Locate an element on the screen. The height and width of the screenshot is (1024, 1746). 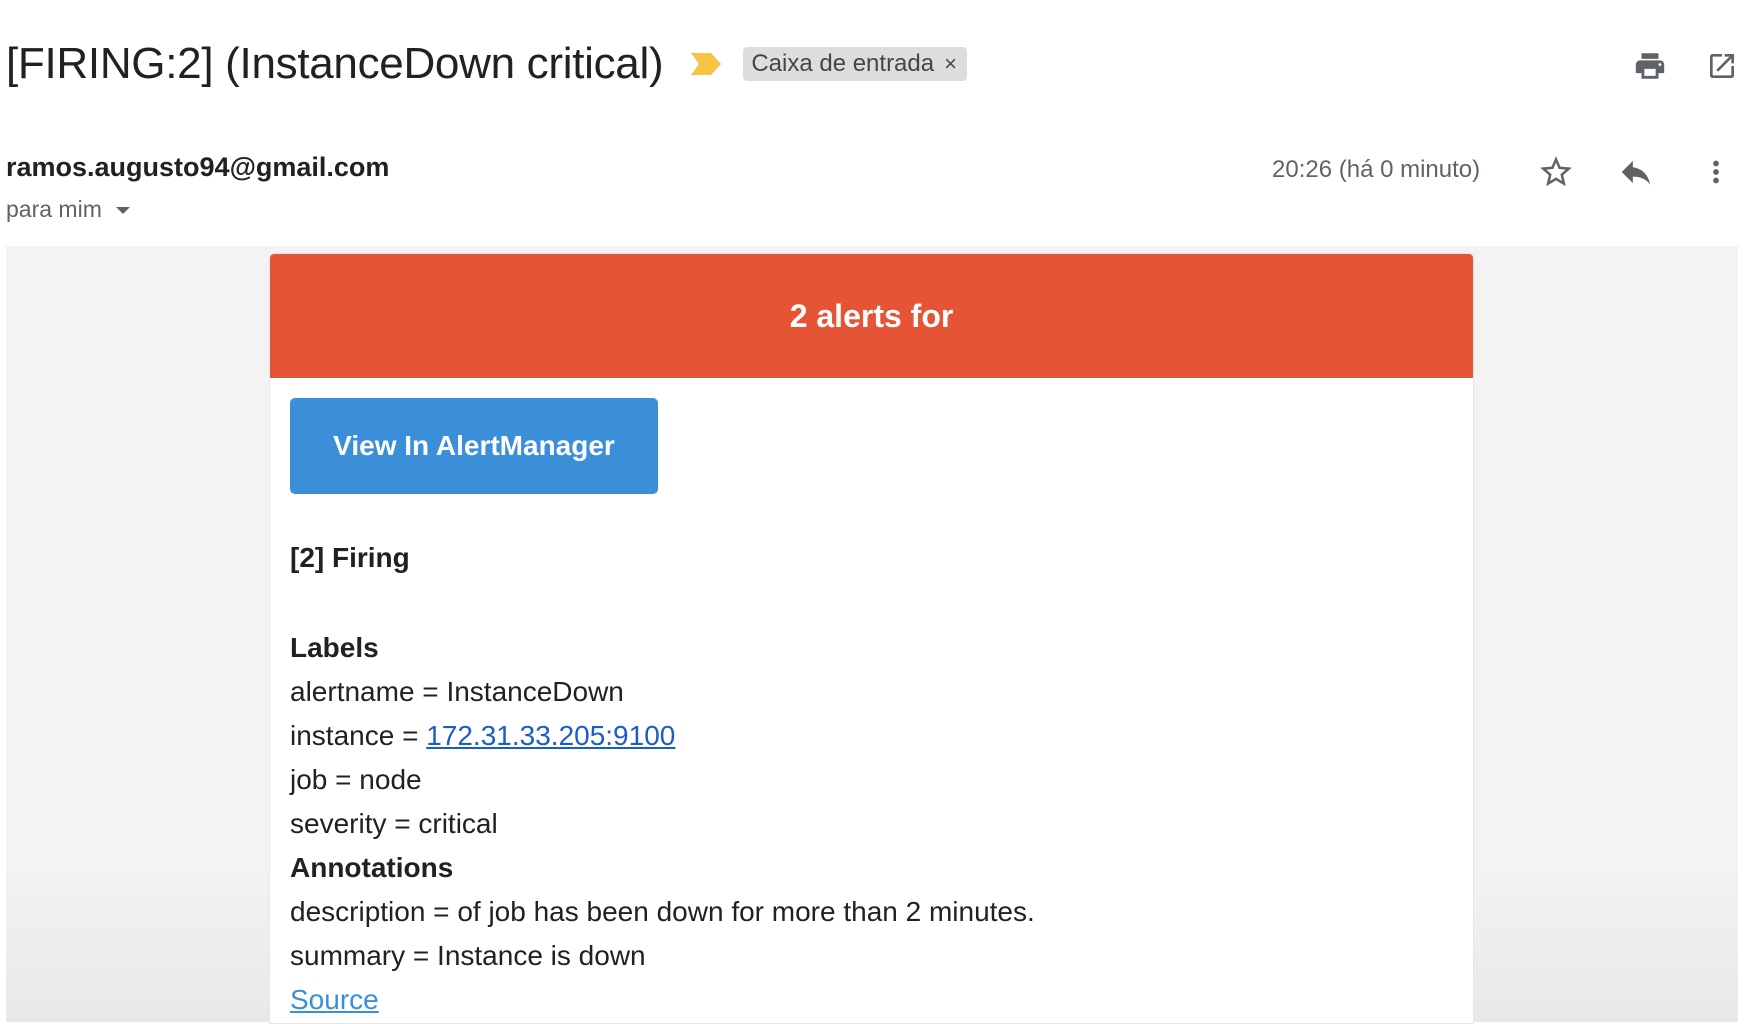
open-in-new-window-icon is located at coordinates (1722, 66).